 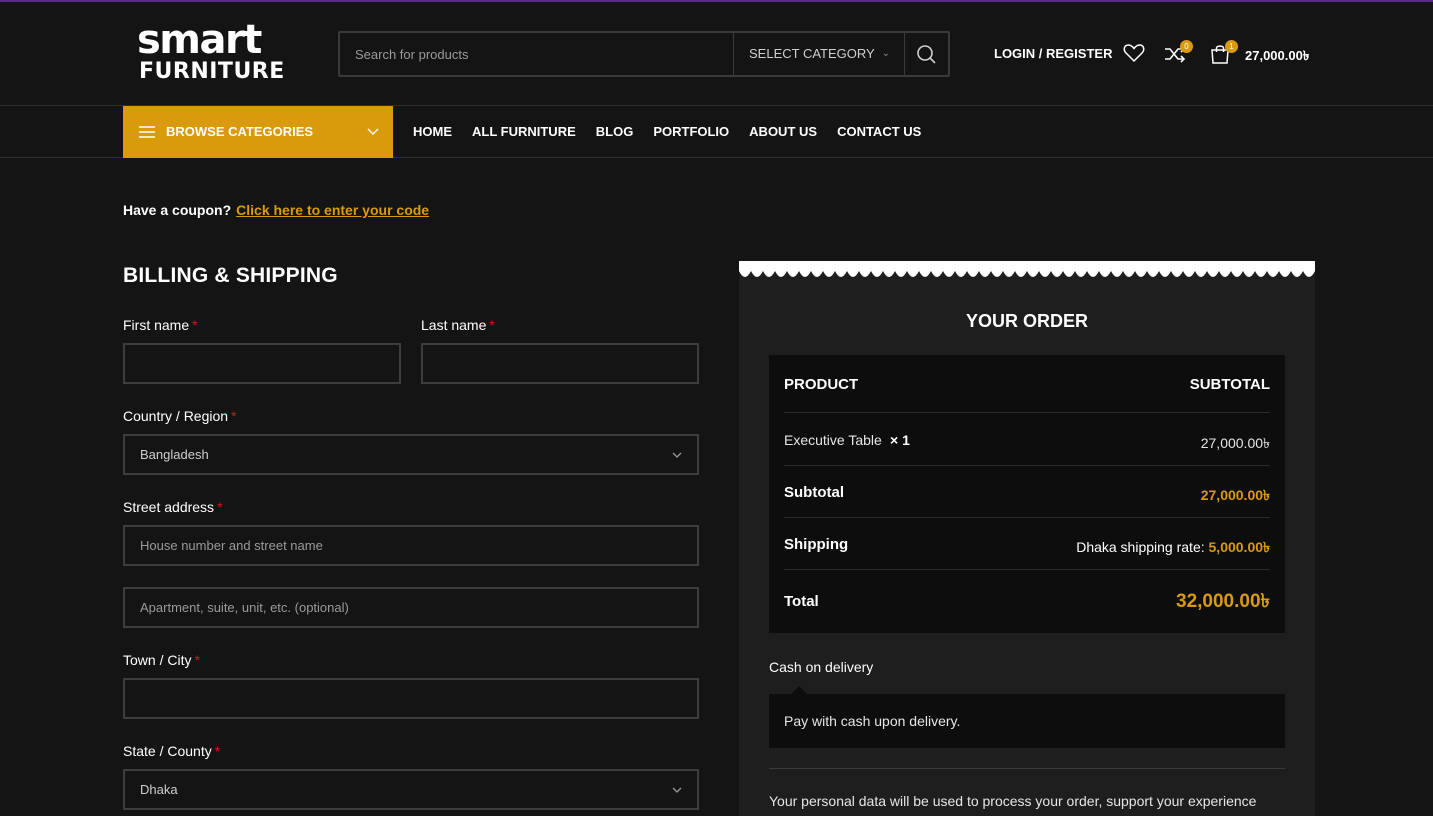 I want to click on search-icon, so click(x=926, y=54).